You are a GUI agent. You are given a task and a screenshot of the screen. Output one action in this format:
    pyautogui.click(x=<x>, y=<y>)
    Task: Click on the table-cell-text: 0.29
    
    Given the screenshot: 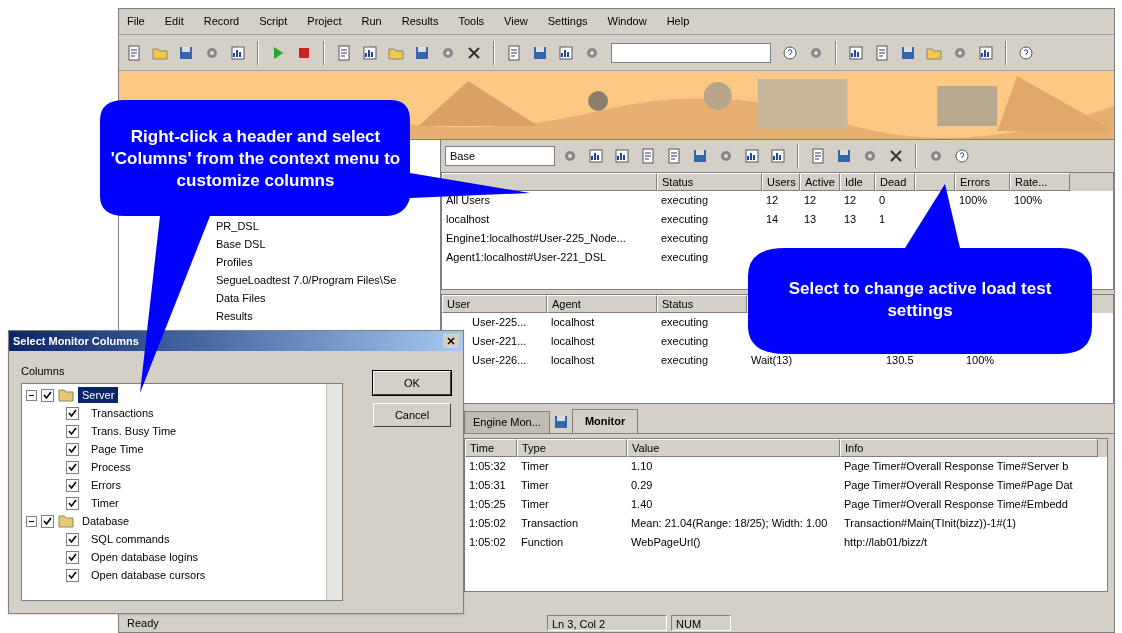 What is the action you would take?
    pyautogui.click(x=642, y=486)
    